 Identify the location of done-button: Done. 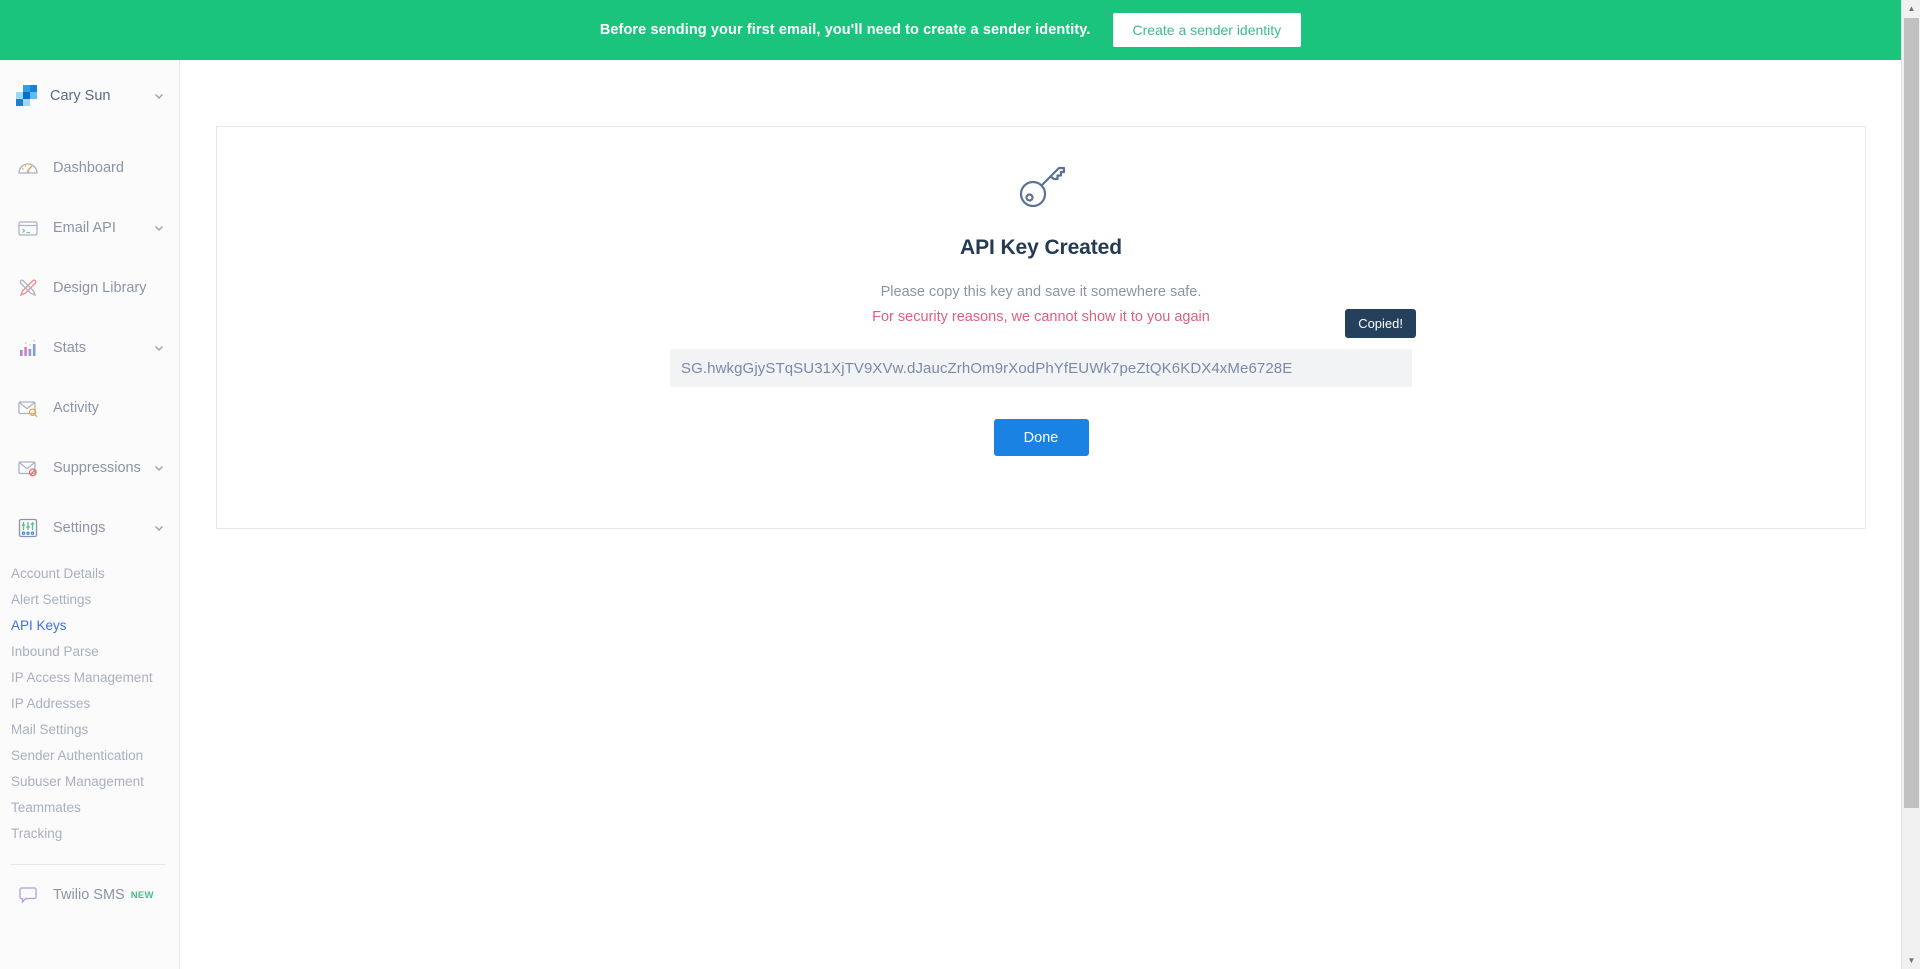
(1041, 437).